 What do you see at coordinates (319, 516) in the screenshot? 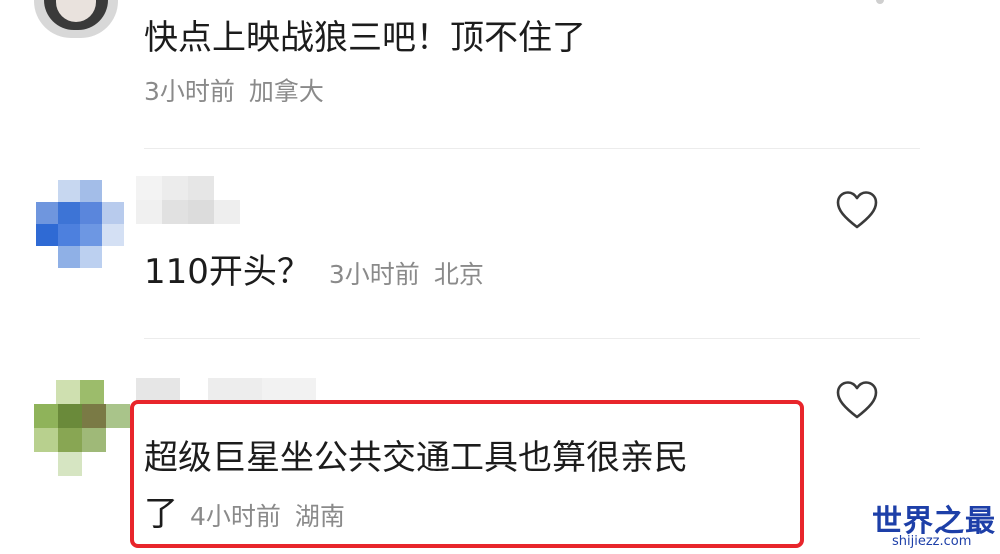
I see `comment-location: 湖南` at bounding box center [319, 516].